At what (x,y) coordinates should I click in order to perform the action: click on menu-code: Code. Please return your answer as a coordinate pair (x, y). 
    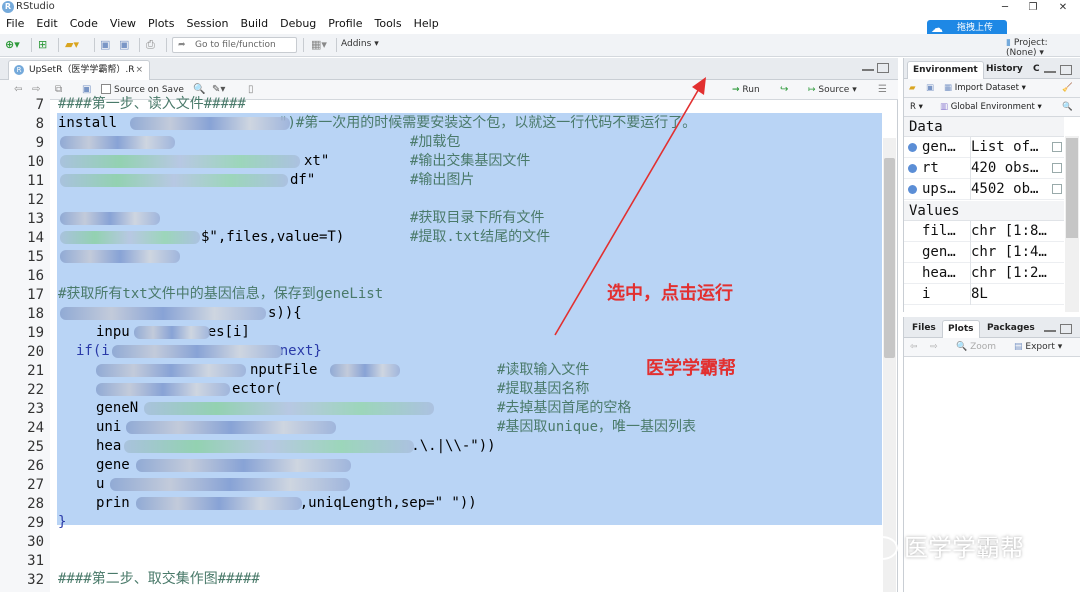
    Looking at the image, I should click on (84, 23).